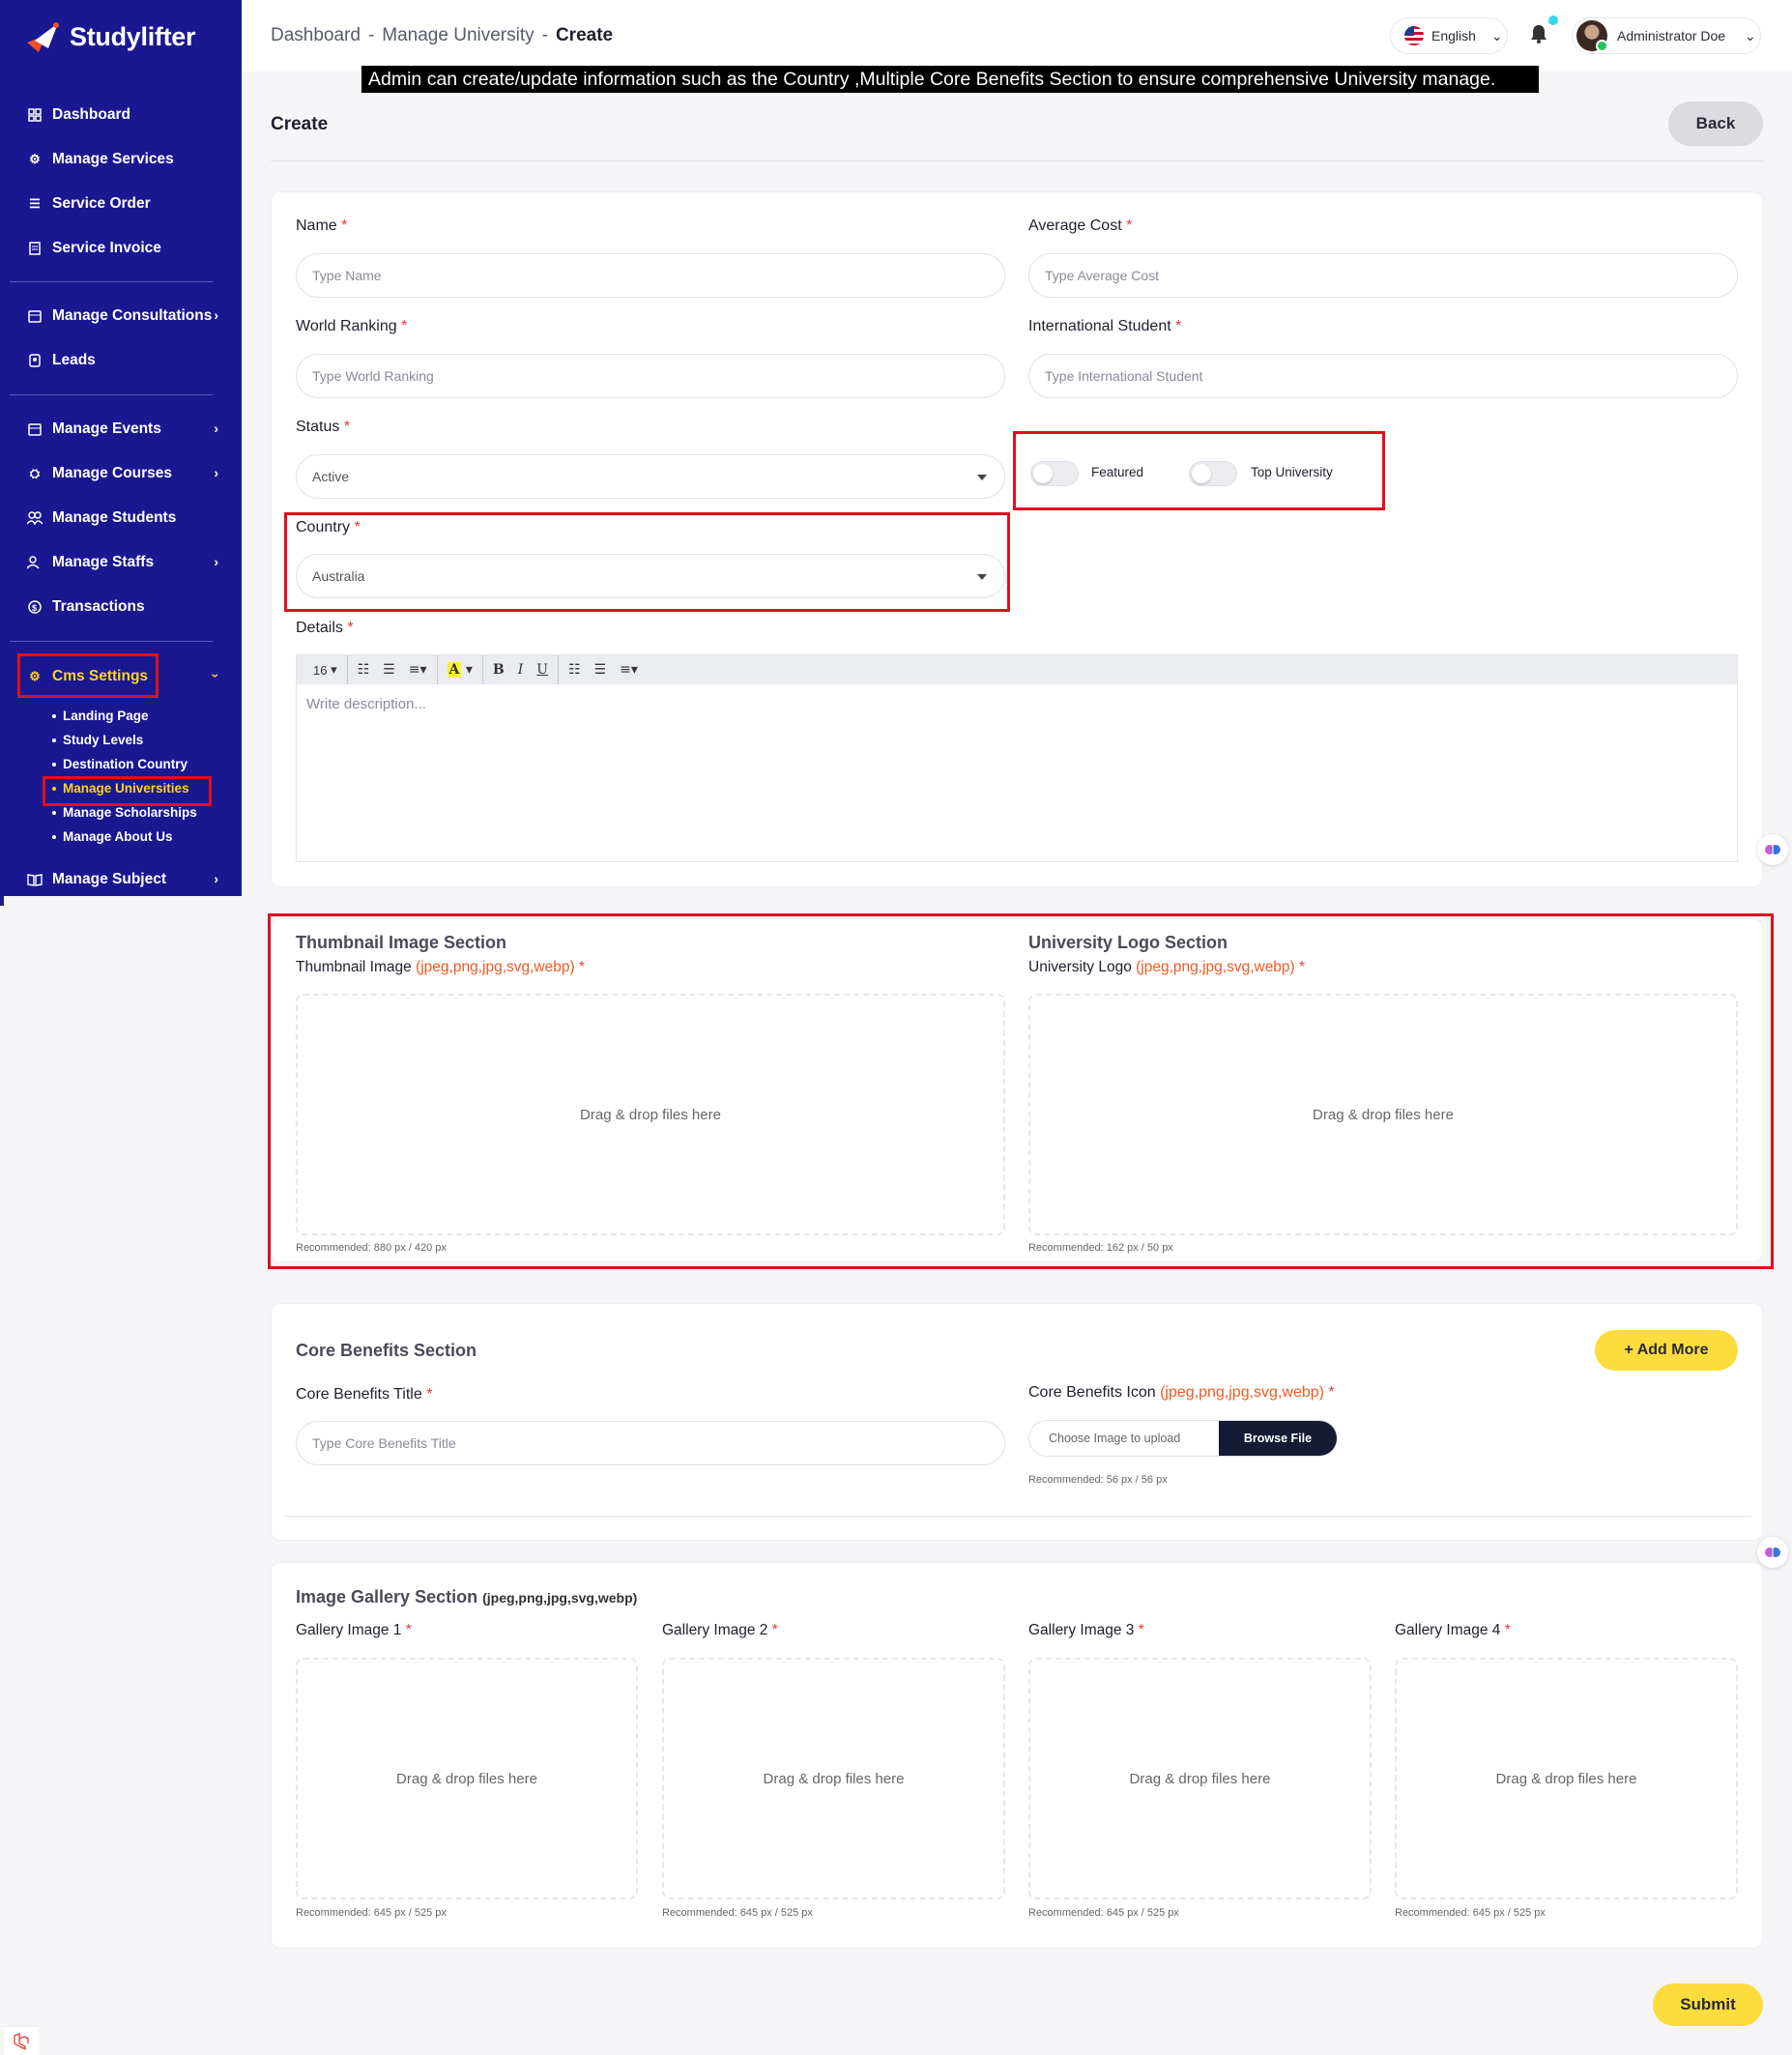 This screenshot has height=2055, width=1792. I want to click on transaction-icon: $, so click(35, 607).